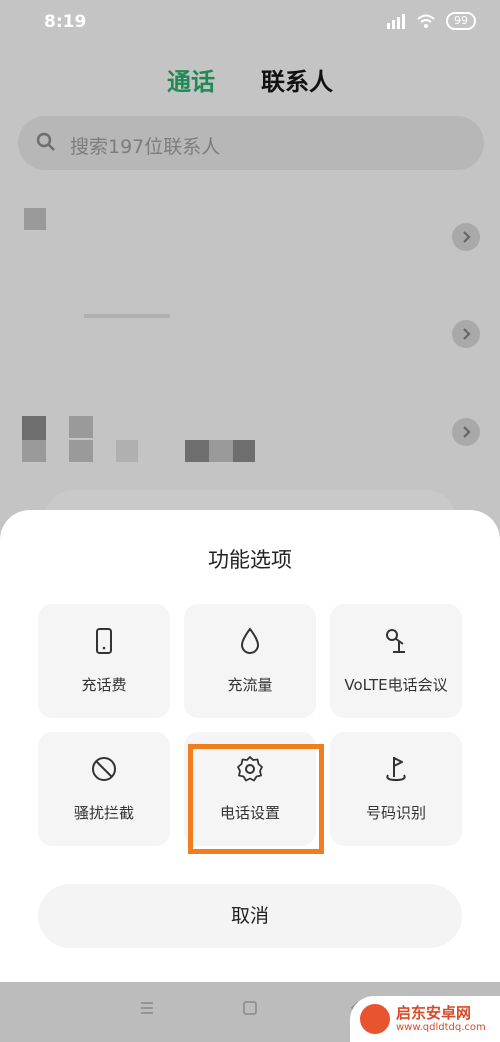  What do you see at coordinates (297, 79) in the screenshot?
I see `tab-contacts: 联系人` at bounding box center [297, 79].